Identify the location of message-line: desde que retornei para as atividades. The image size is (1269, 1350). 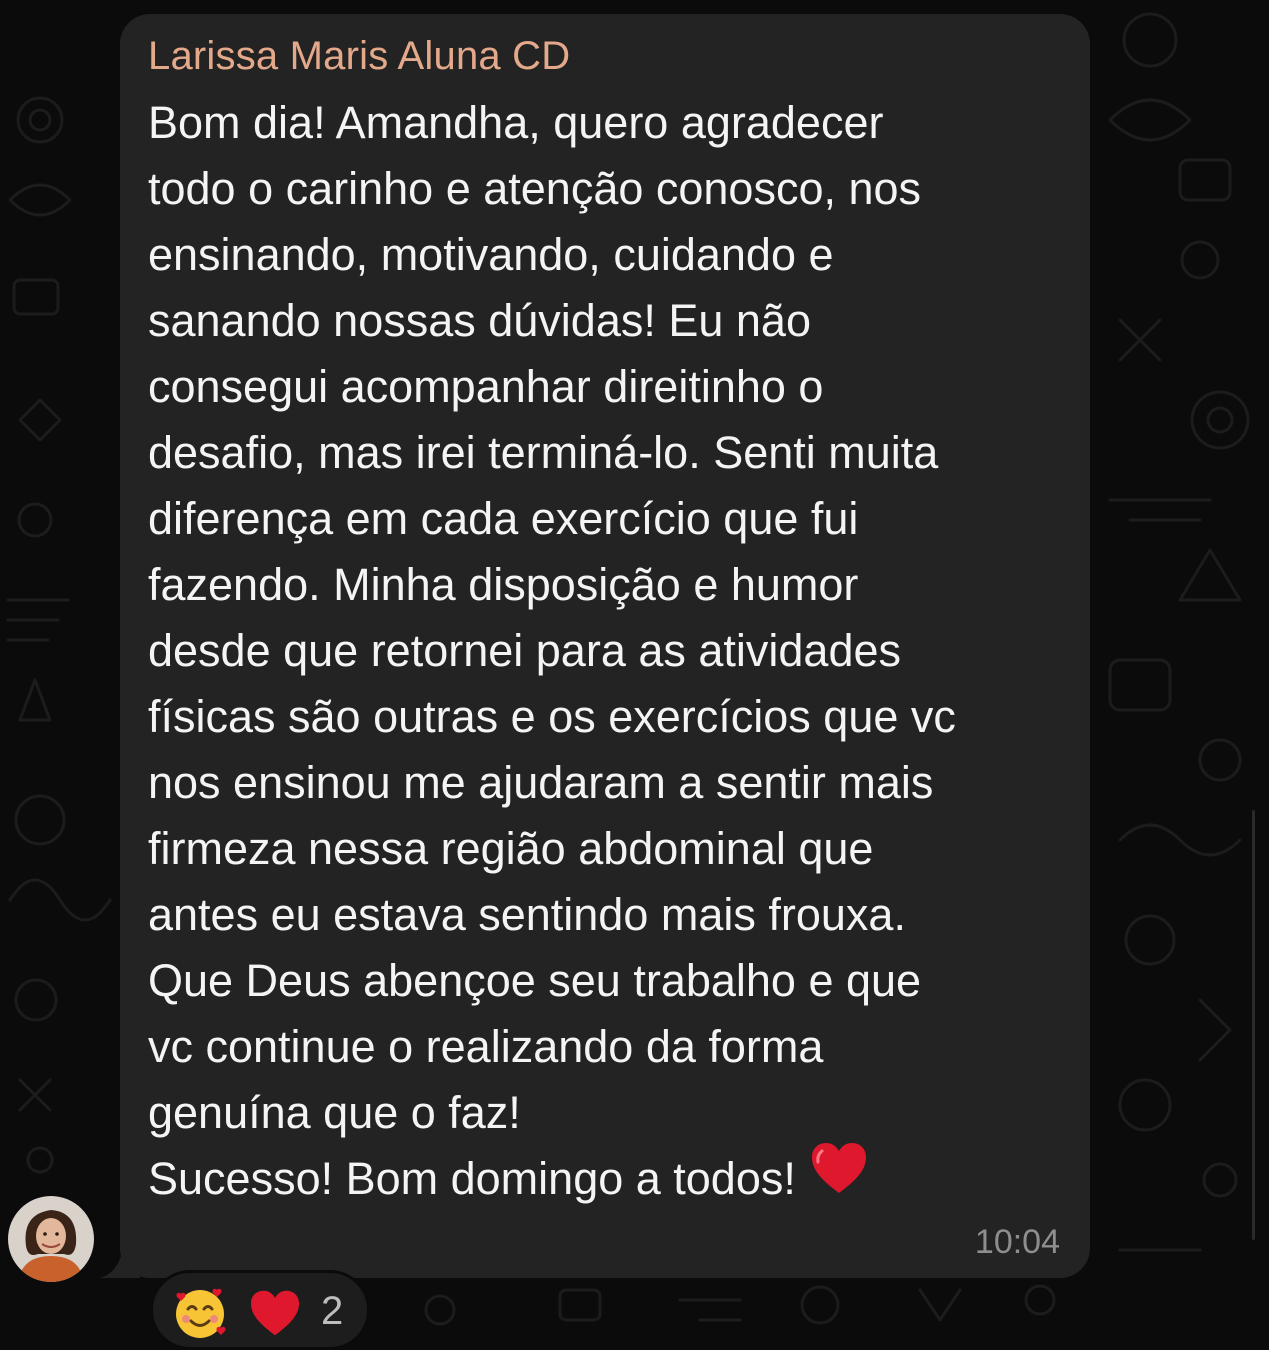
(525, 650).